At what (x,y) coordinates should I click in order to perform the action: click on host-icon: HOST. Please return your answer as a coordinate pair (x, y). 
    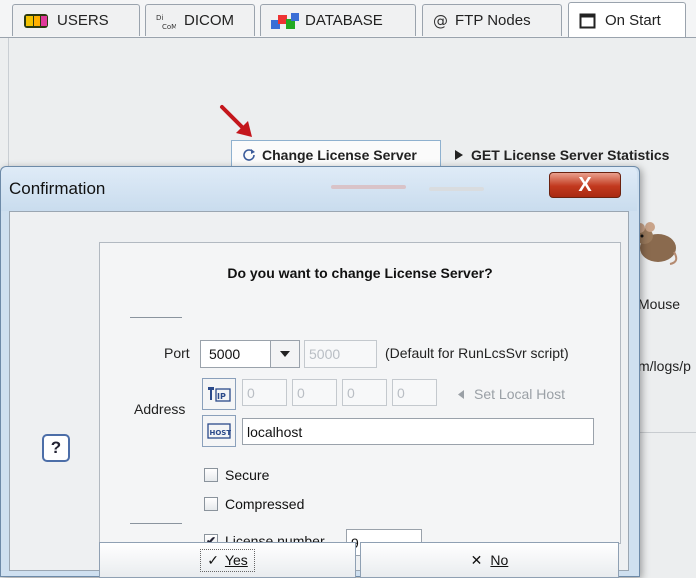
    Looking at the image, I should click on (219, 431).